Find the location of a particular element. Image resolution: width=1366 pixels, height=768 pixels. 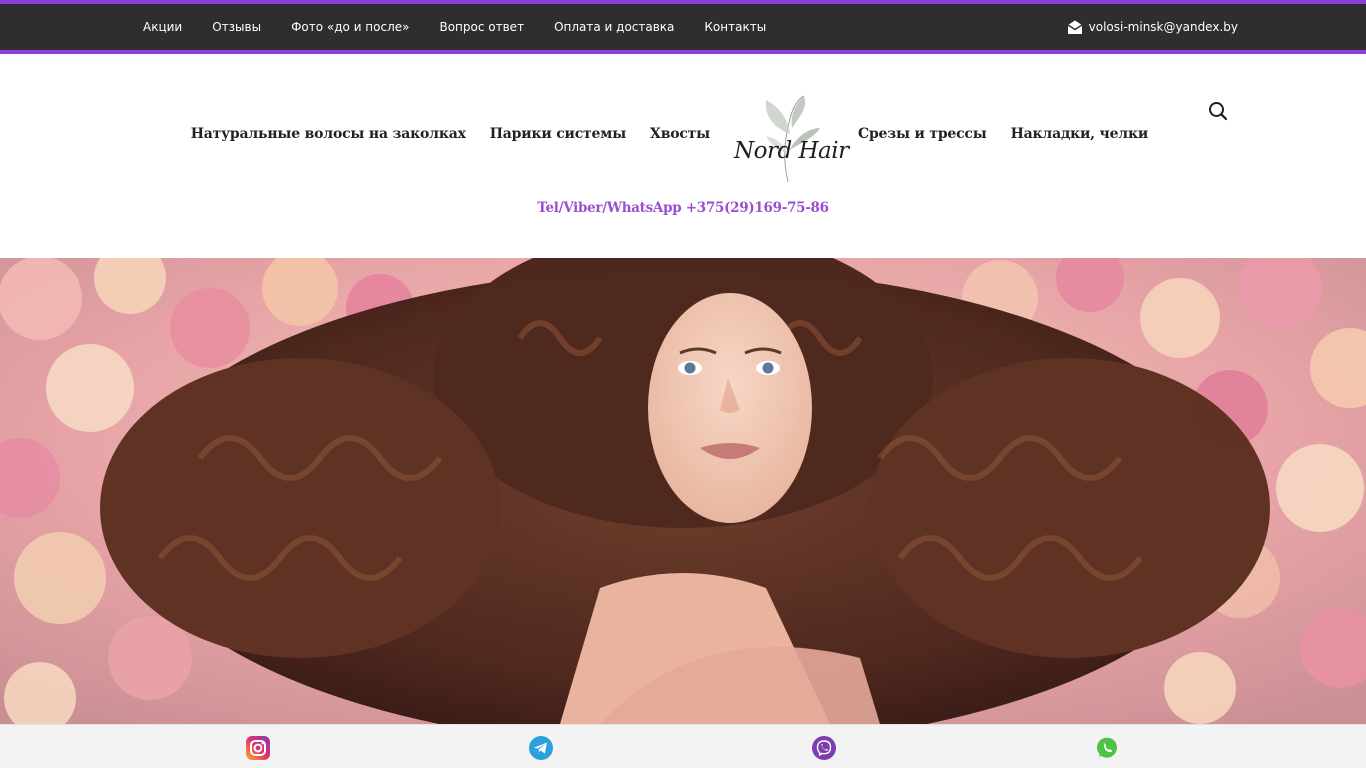

telegram-button is located at coordinates (541, 748).